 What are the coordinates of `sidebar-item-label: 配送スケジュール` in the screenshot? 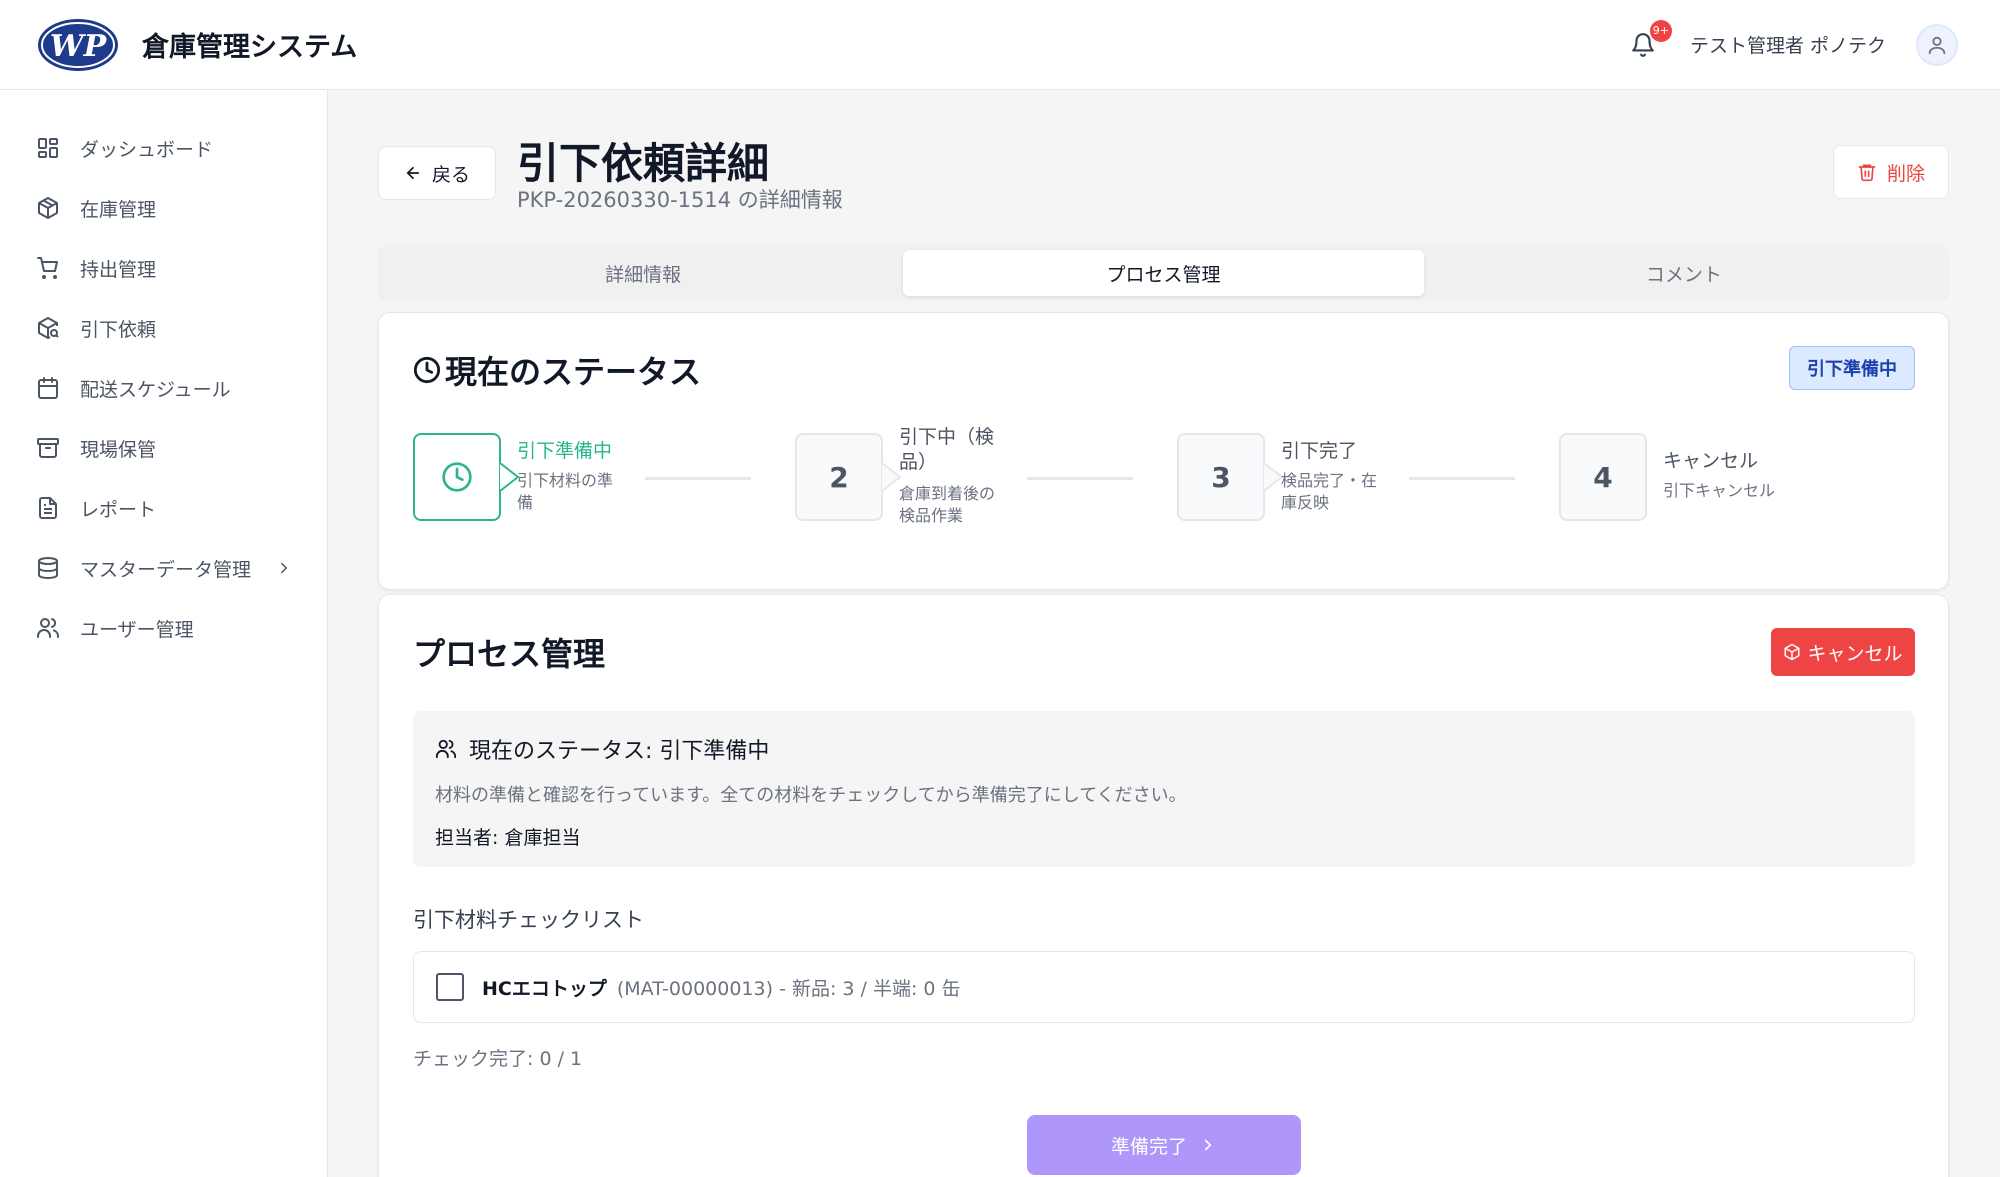 It's located at (155, 389).